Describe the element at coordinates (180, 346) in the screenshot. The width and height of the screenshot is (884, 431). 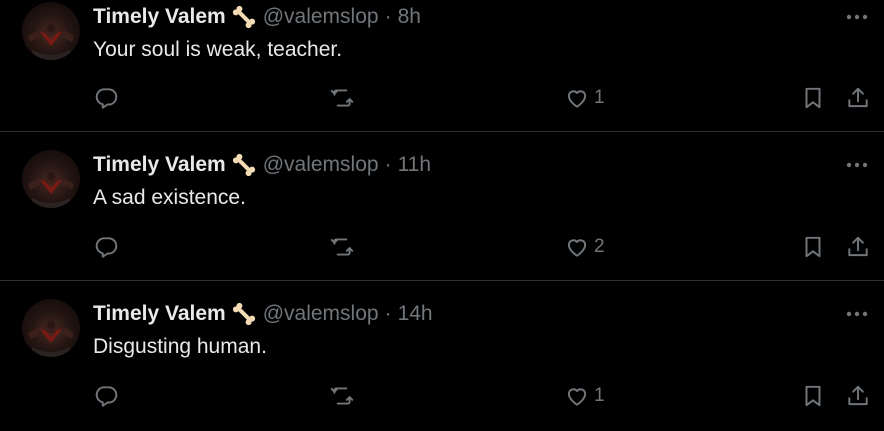
I see `tweet-text: Disgusting human.` at that location.